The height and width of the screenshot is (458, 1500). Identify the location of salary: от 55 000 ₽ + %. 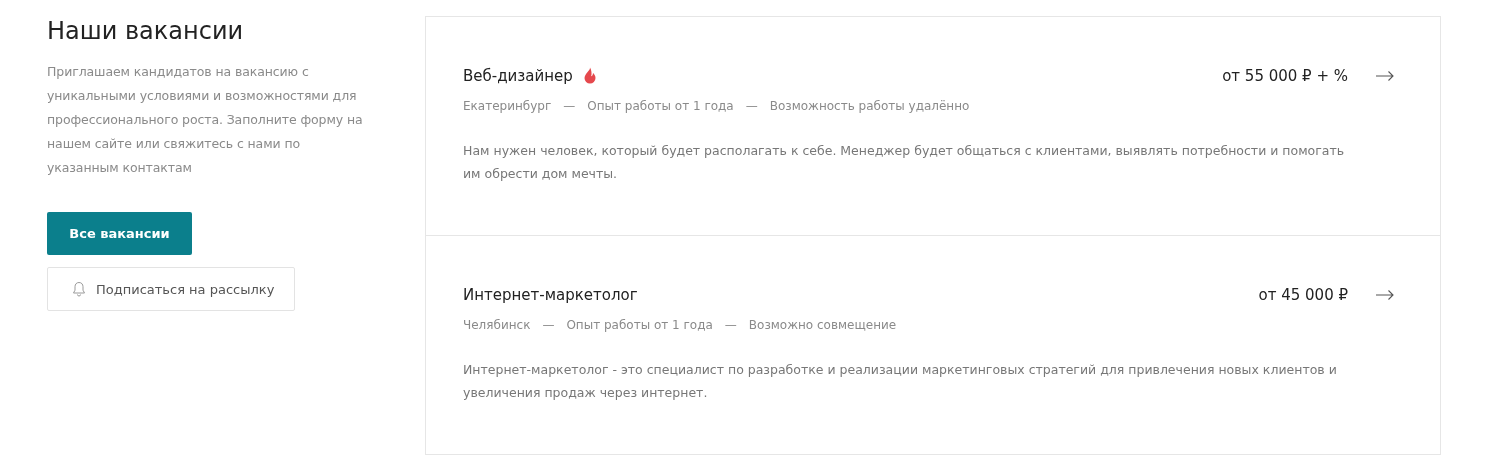
(1285, 76).